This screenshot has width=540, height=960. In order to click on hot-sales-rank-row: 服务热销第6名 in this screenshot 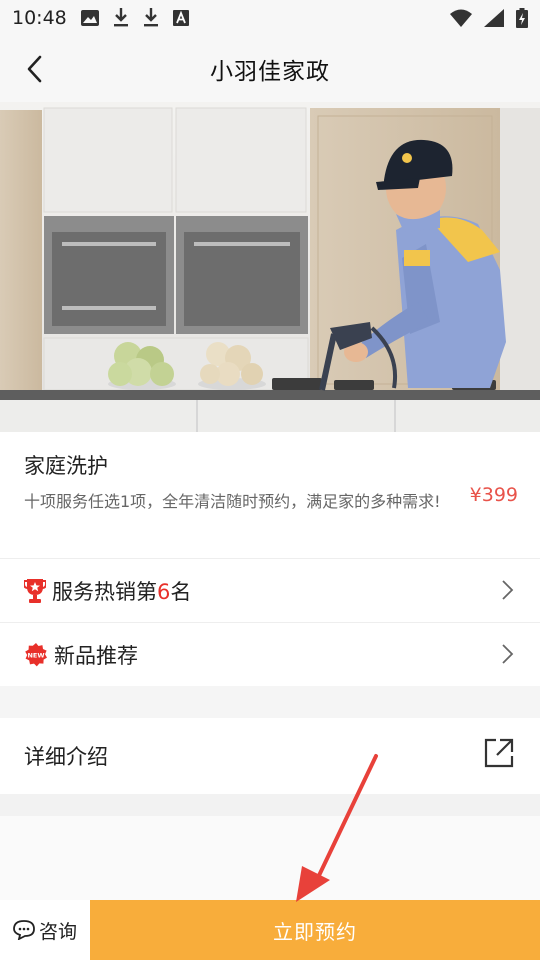, I will do `click(270, 590)`.